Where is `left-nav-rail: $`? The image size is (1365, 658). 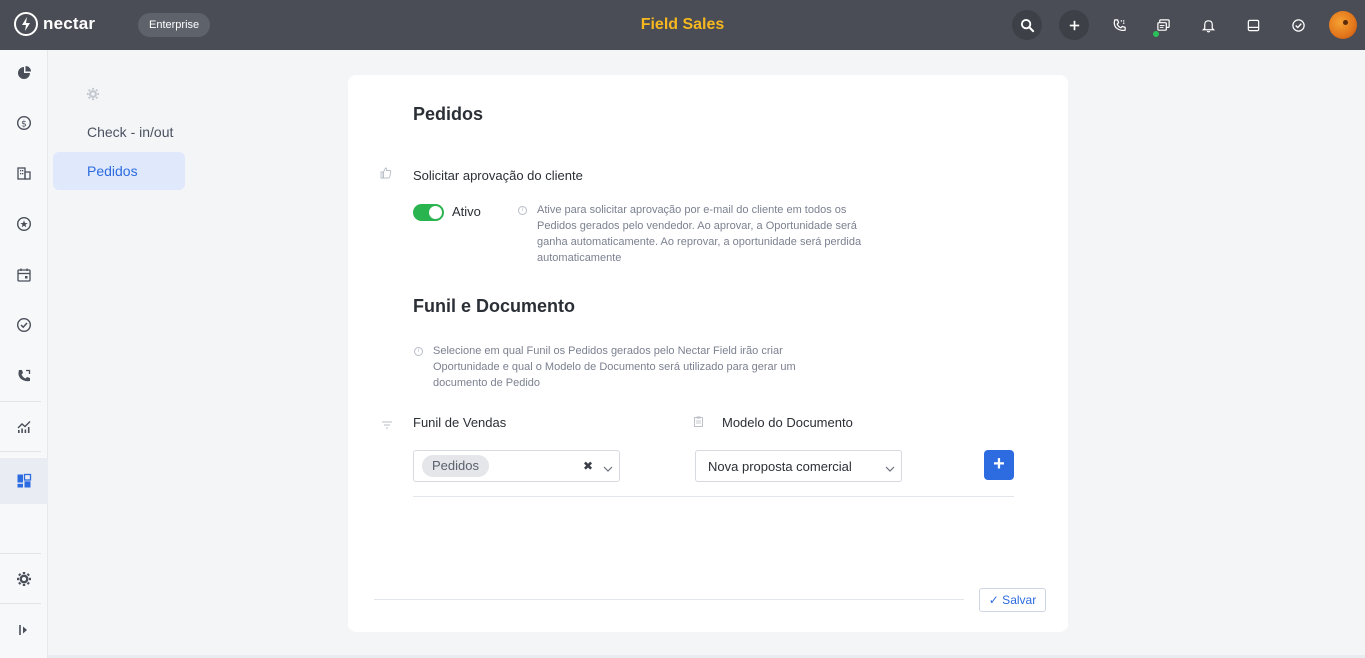
left-nav-rail: $ is located at coordinates (24, 354).